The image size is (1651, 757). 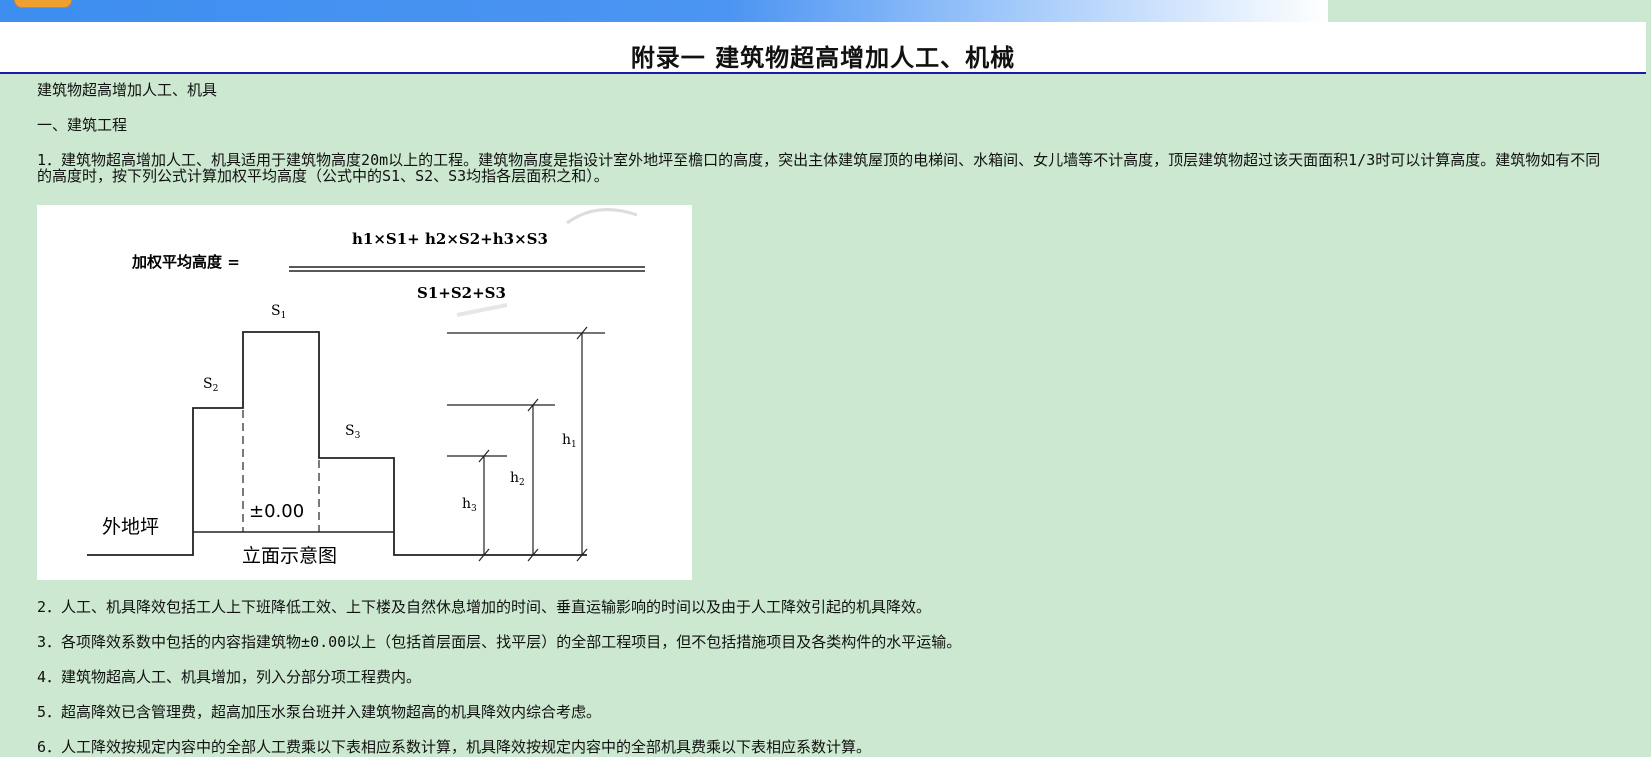 What do you see at coordinates (82, 125) in the screenshot?
I see `section-heading: 一、建筑工程` at bounding box center [82, 125].